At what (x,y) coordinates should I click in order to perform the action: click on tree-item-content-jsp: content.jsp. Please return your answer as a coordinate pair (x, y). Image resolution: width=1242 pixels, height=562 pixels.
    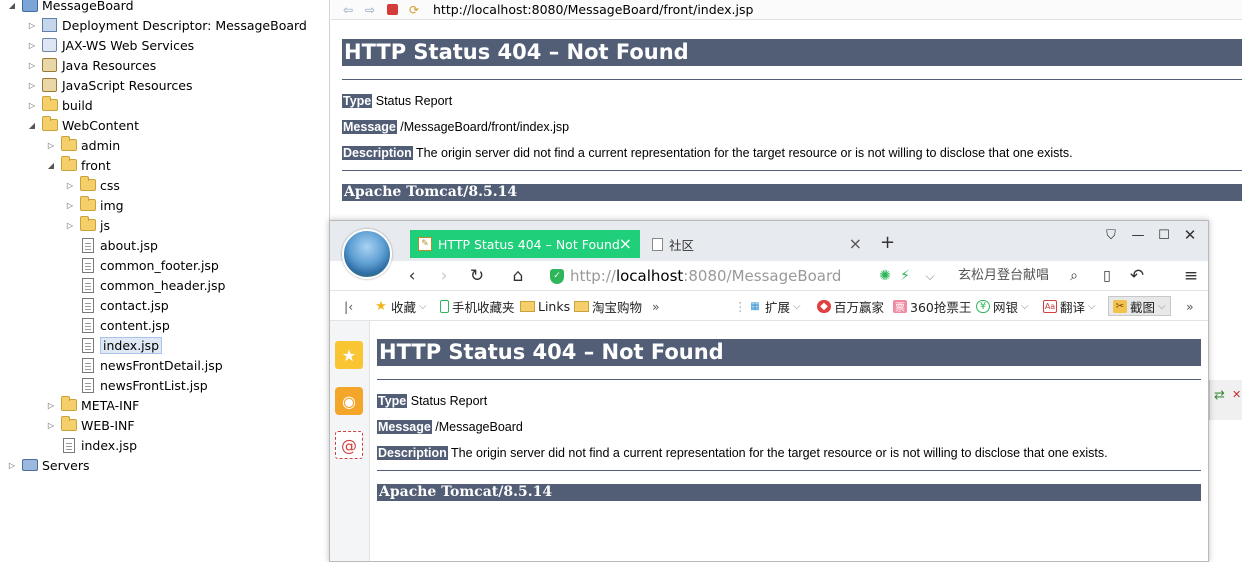
    Looking at the image, I should click on (124, 325).